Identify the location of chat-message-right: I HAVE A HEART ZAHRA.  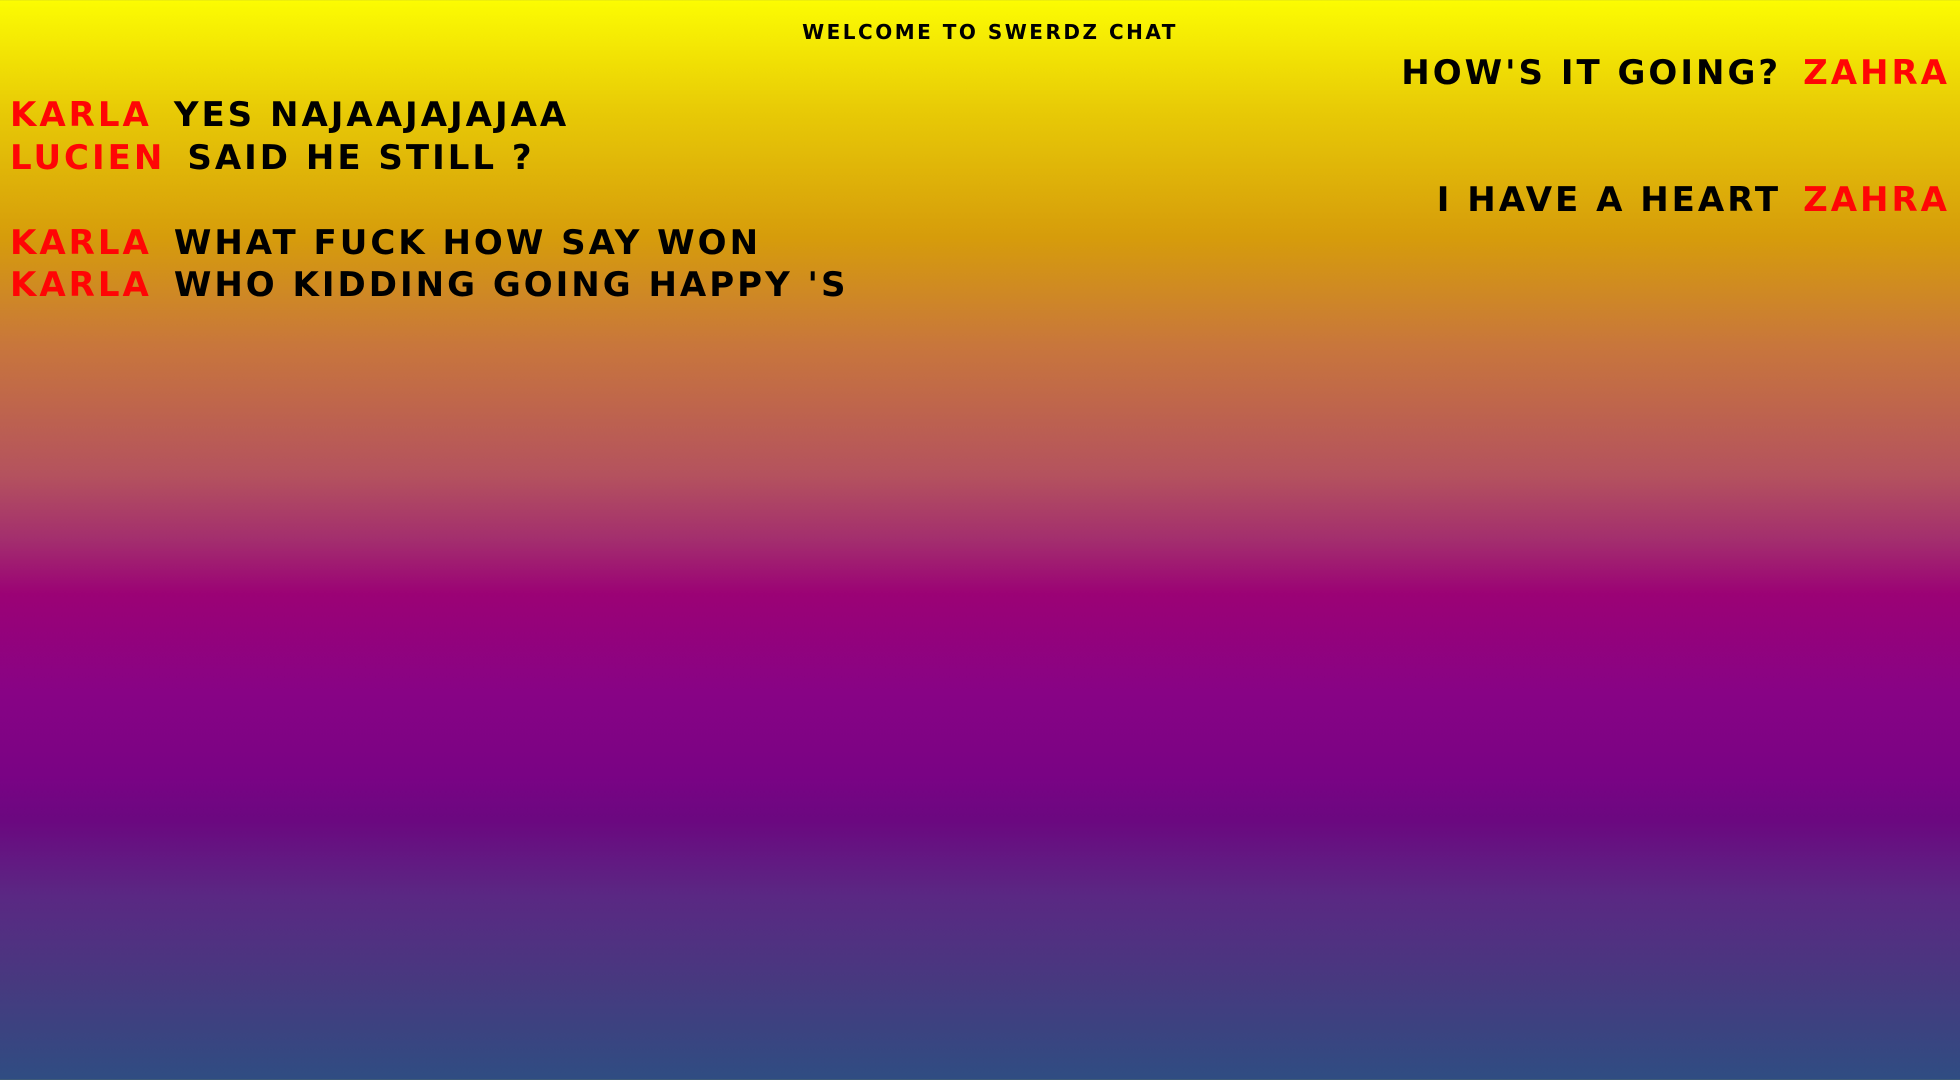
(1693, 200).